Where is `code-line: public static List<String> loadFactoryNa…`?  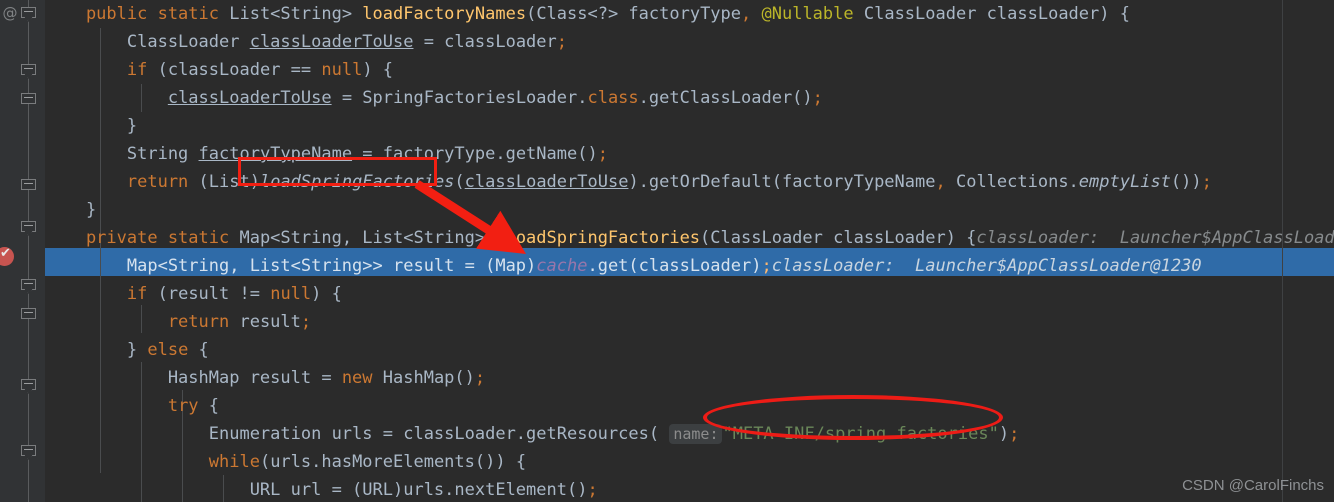 code-line: public static List<String> loadFactoryNa… is located at coordinates (587, 14).